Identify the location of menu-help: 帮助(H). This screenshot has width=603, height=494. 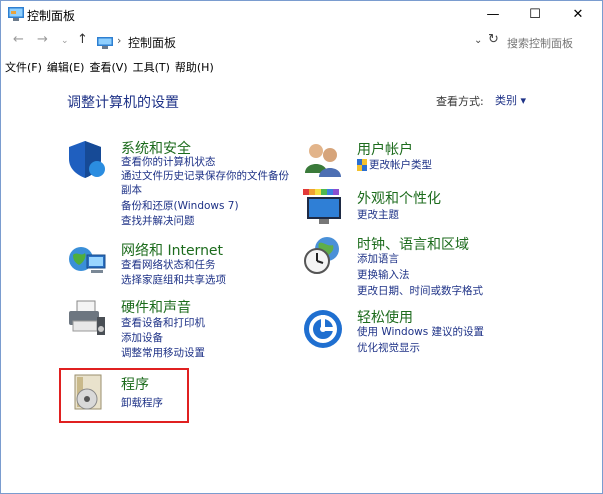
(194, 67).